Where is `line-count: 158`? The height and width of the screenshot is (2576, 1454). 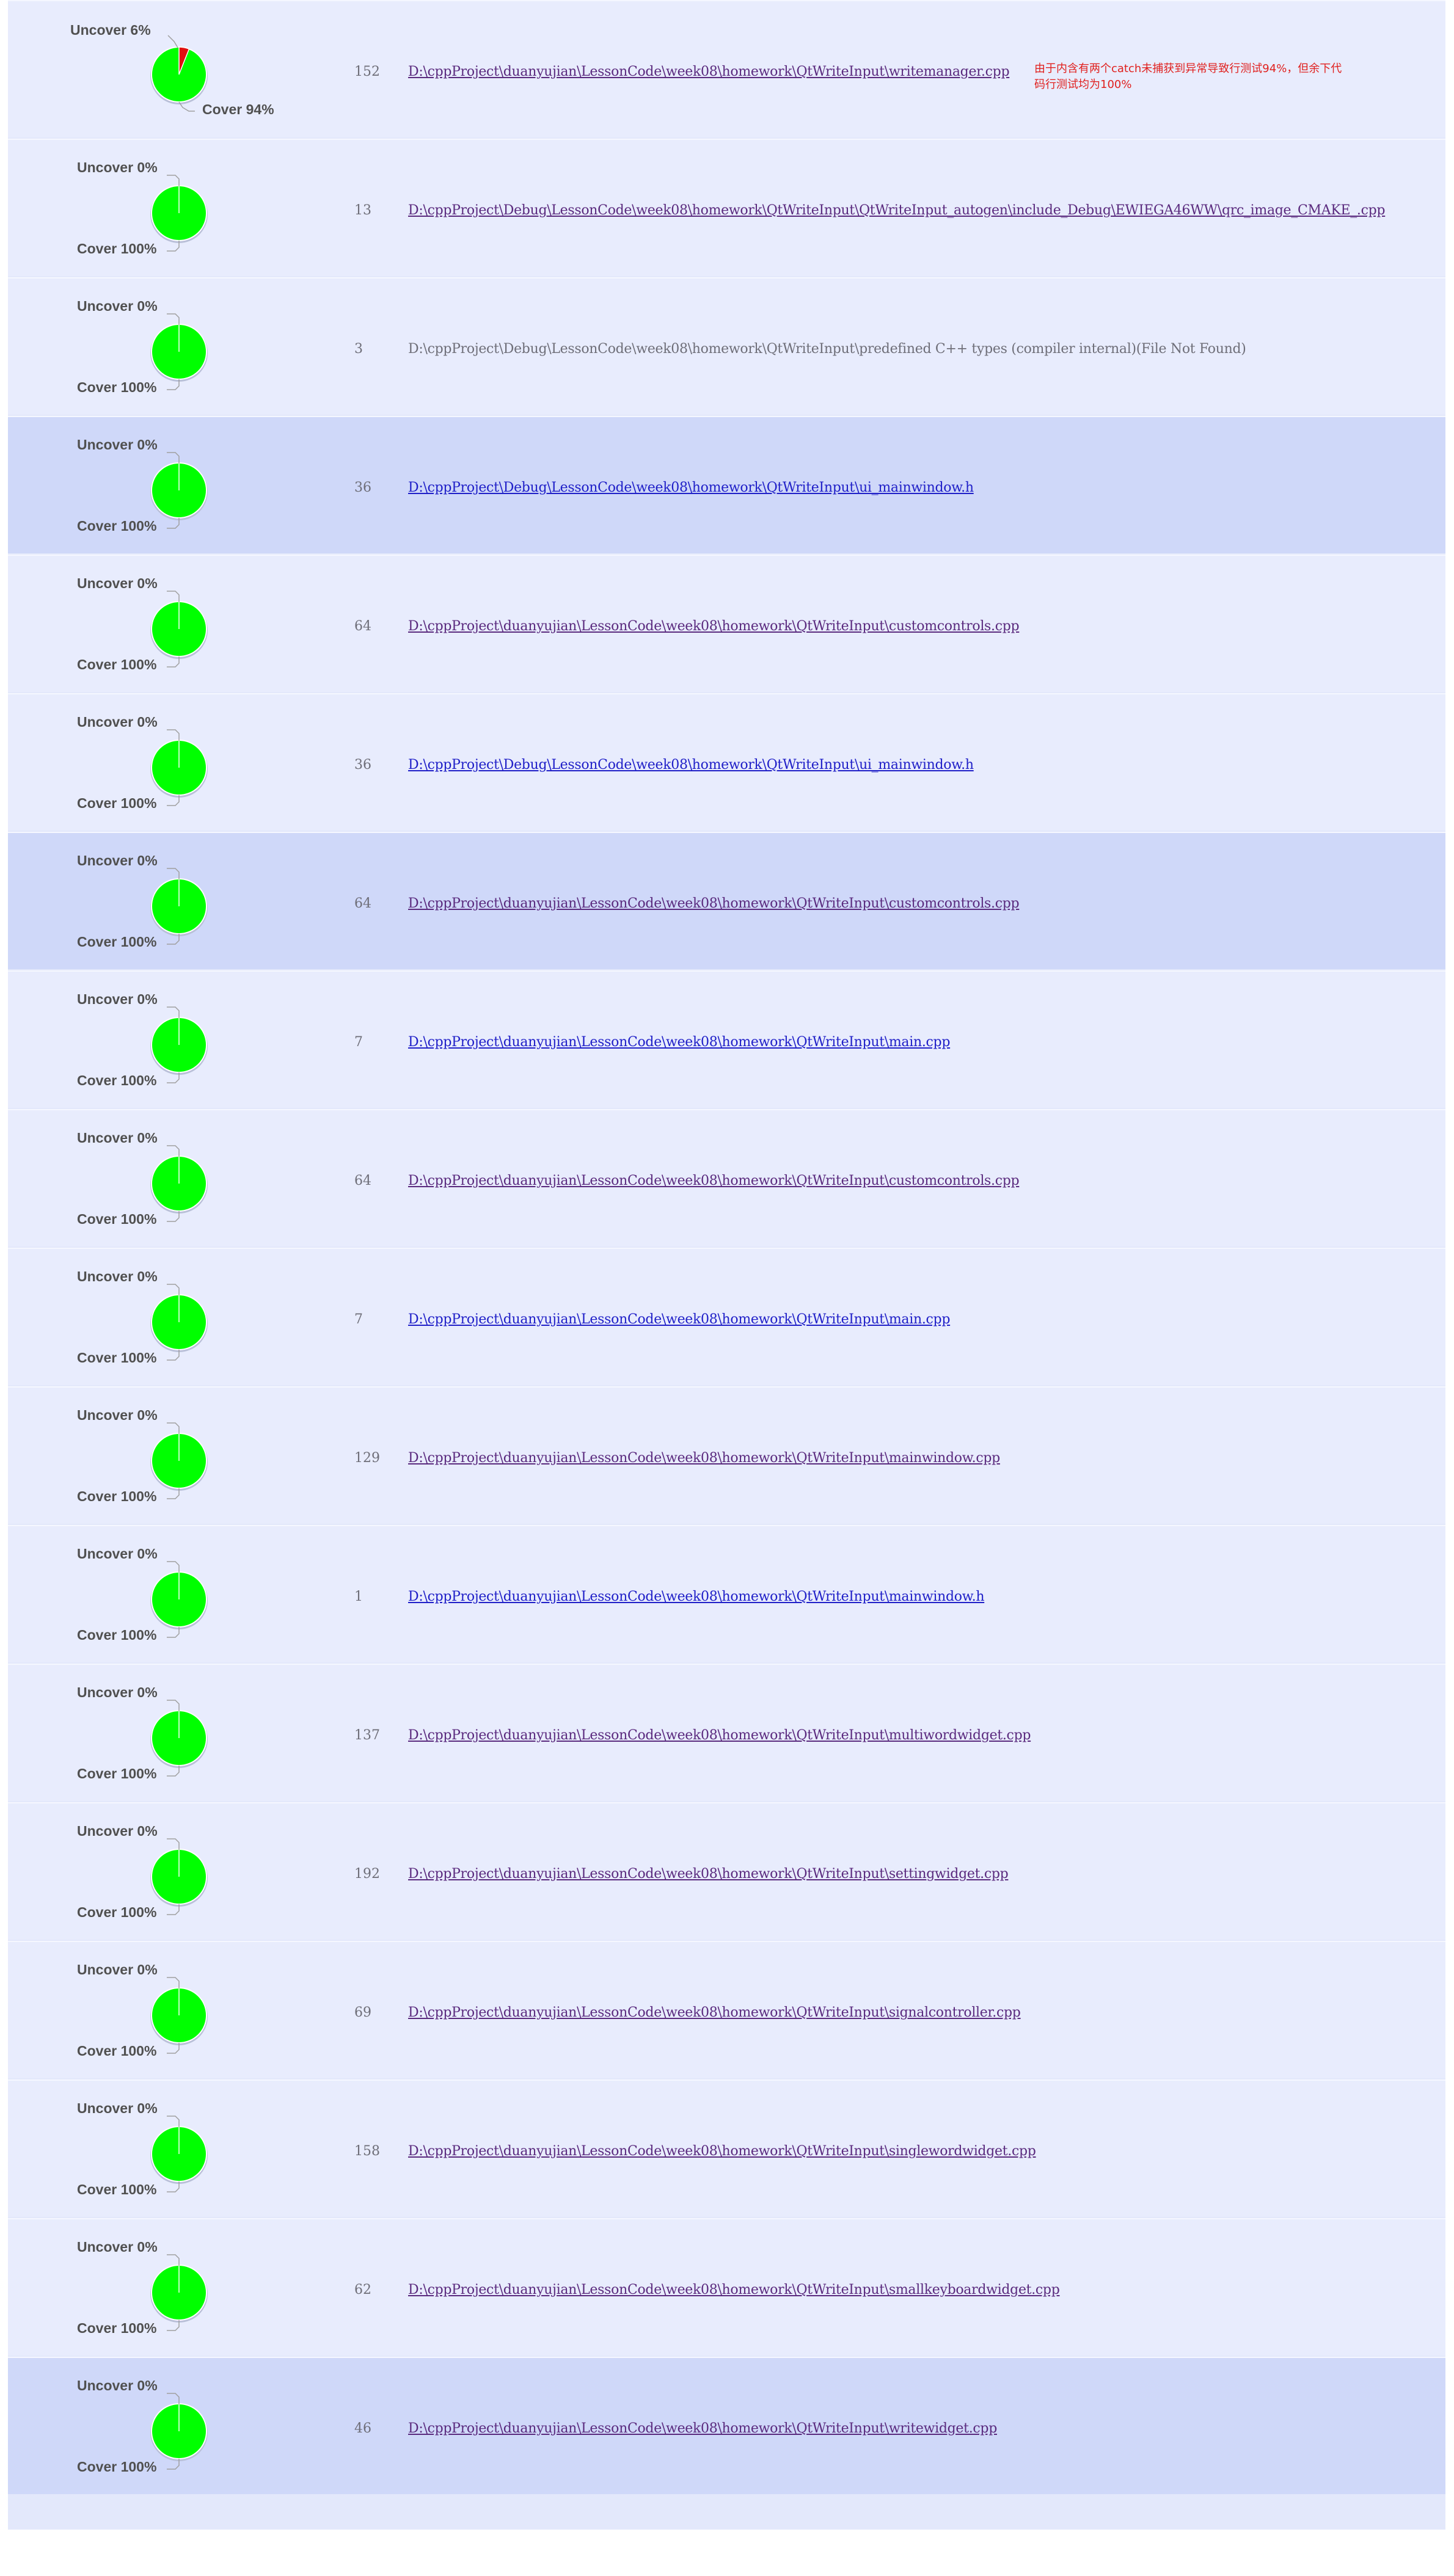 line-count: 158 is located at coordinates (367, 2151).